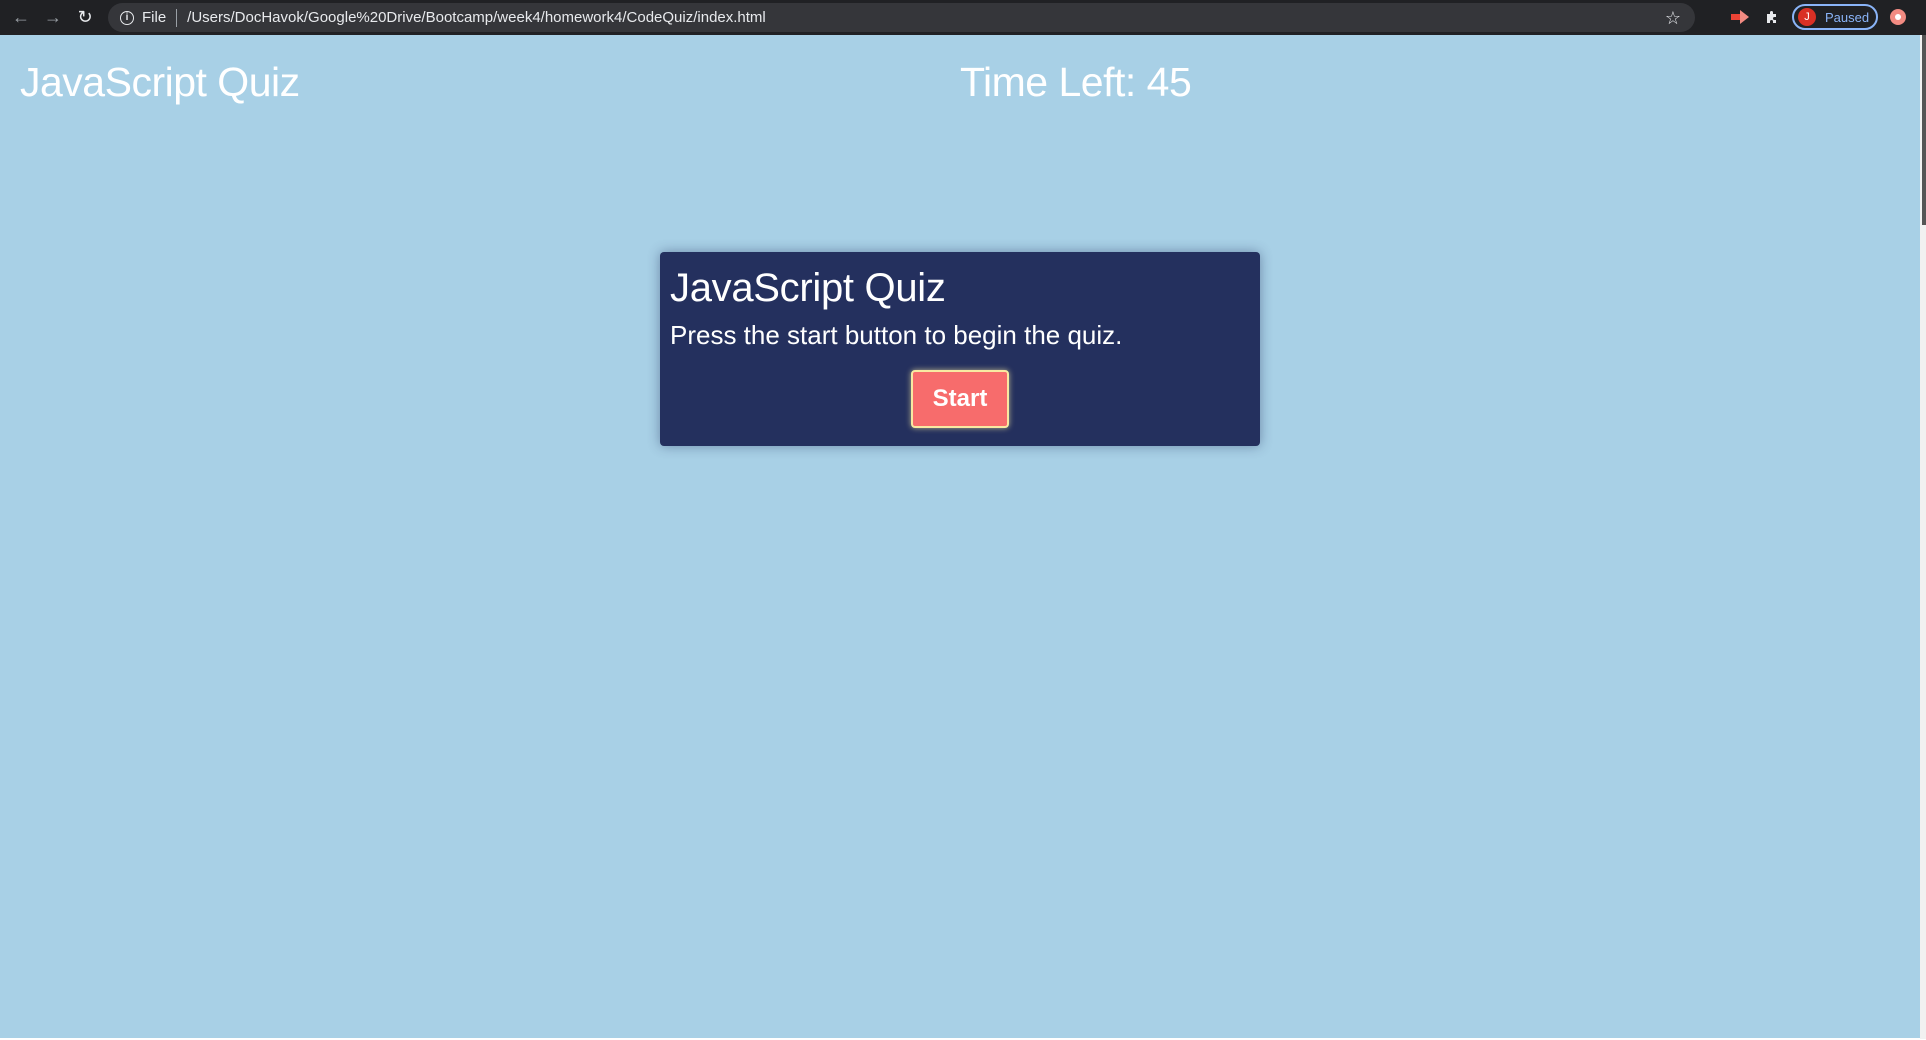 This screenshot has width=1926, height=1040. Describe the element at coordinates (1673, 18) in the screenshot. I see `bookmark-star-icon: ☆` at that location.